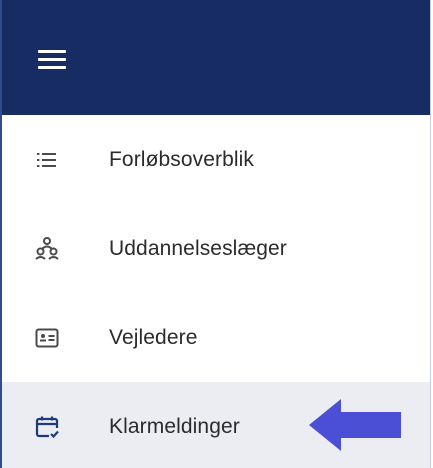 This screenshot has height=468, width=433. What do you see at coordinates (52, 60) in the screenshot?
I see `hamburger-menu-icon` at bounding box center [52, 60].